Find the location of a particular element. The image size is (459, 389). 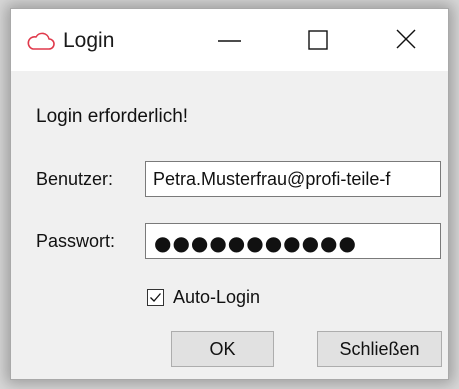

auto-login-checkbox is located at coordinates (155, 297).